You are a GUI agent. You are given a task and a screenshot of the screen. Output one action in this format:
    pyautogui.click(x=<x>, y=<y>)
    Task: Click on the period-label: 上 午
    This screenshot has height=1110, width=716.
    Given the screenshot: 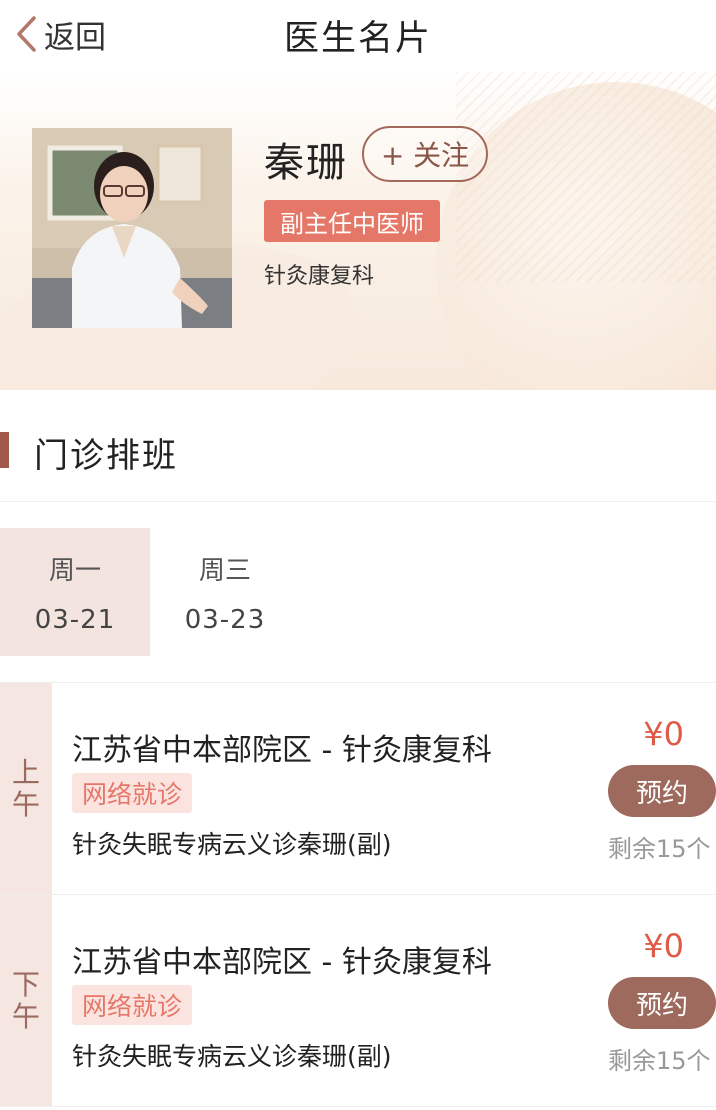 What is the action you would take?
    pyautogui.click(x=26, y=788)
    